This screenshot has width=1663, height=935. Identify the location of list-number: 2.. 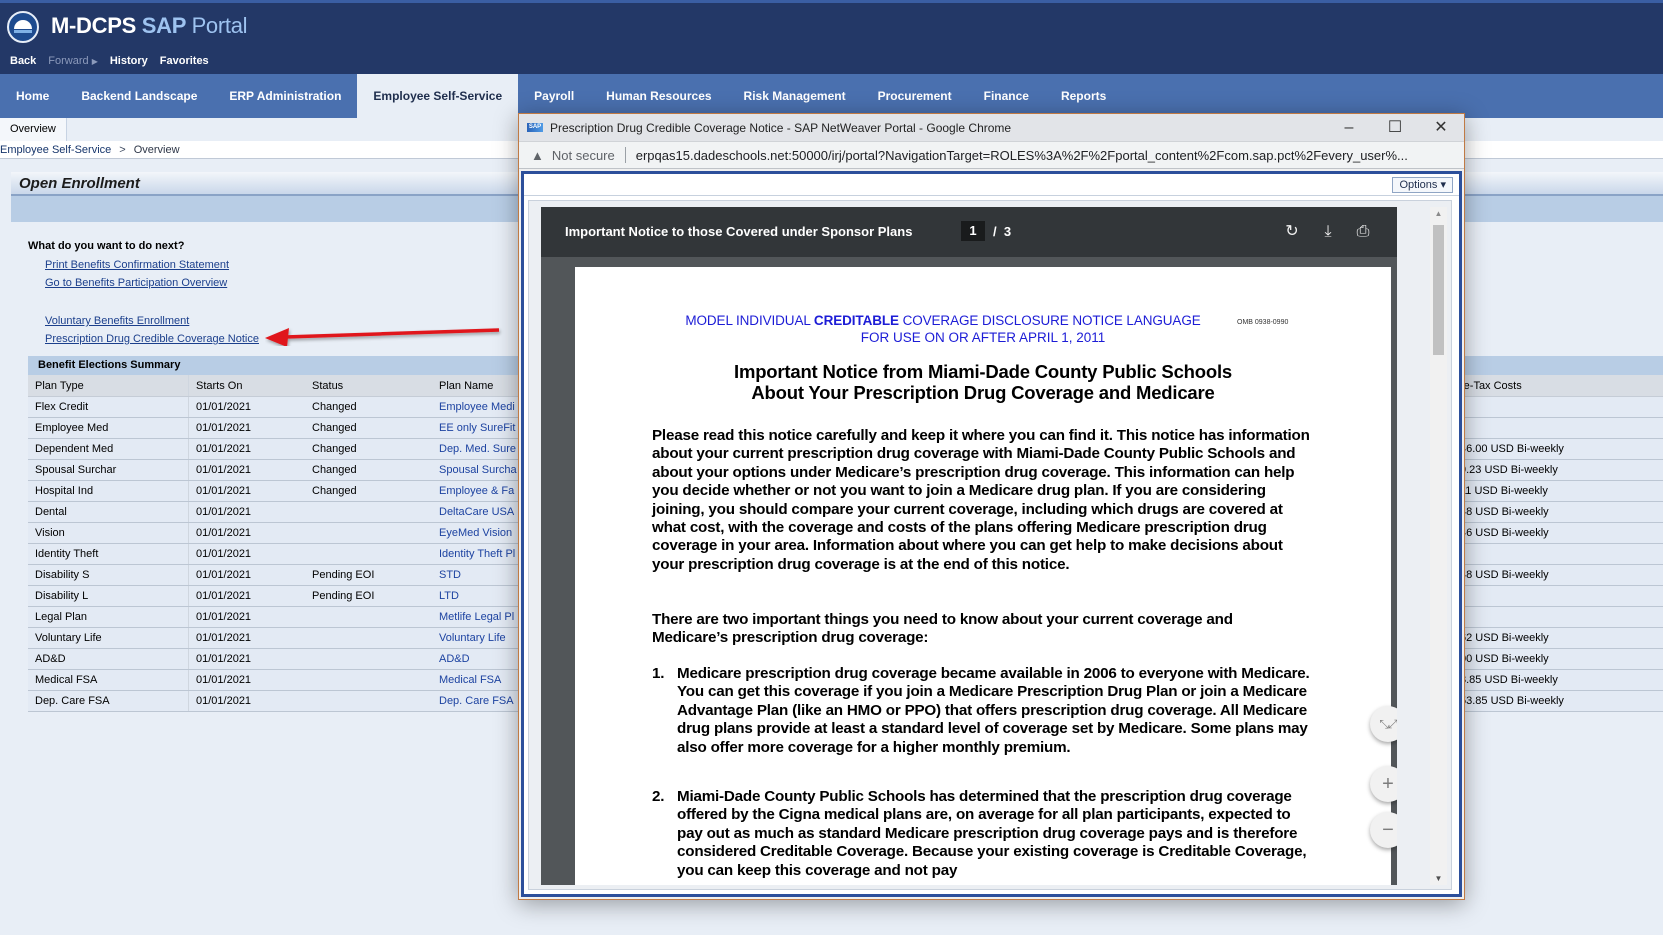
(658, 796).